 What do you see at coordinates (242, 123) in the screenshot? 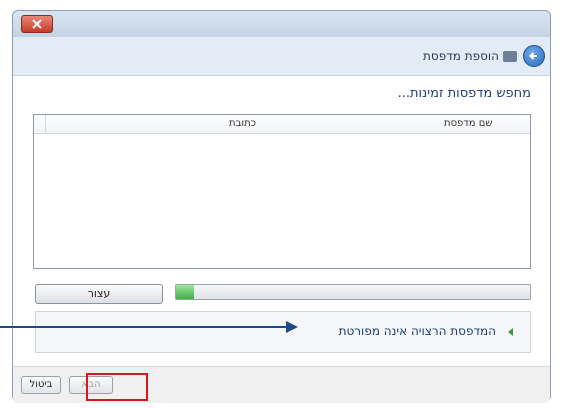
I see `column-header-address: כתובת` at bounding box center [242, 123].